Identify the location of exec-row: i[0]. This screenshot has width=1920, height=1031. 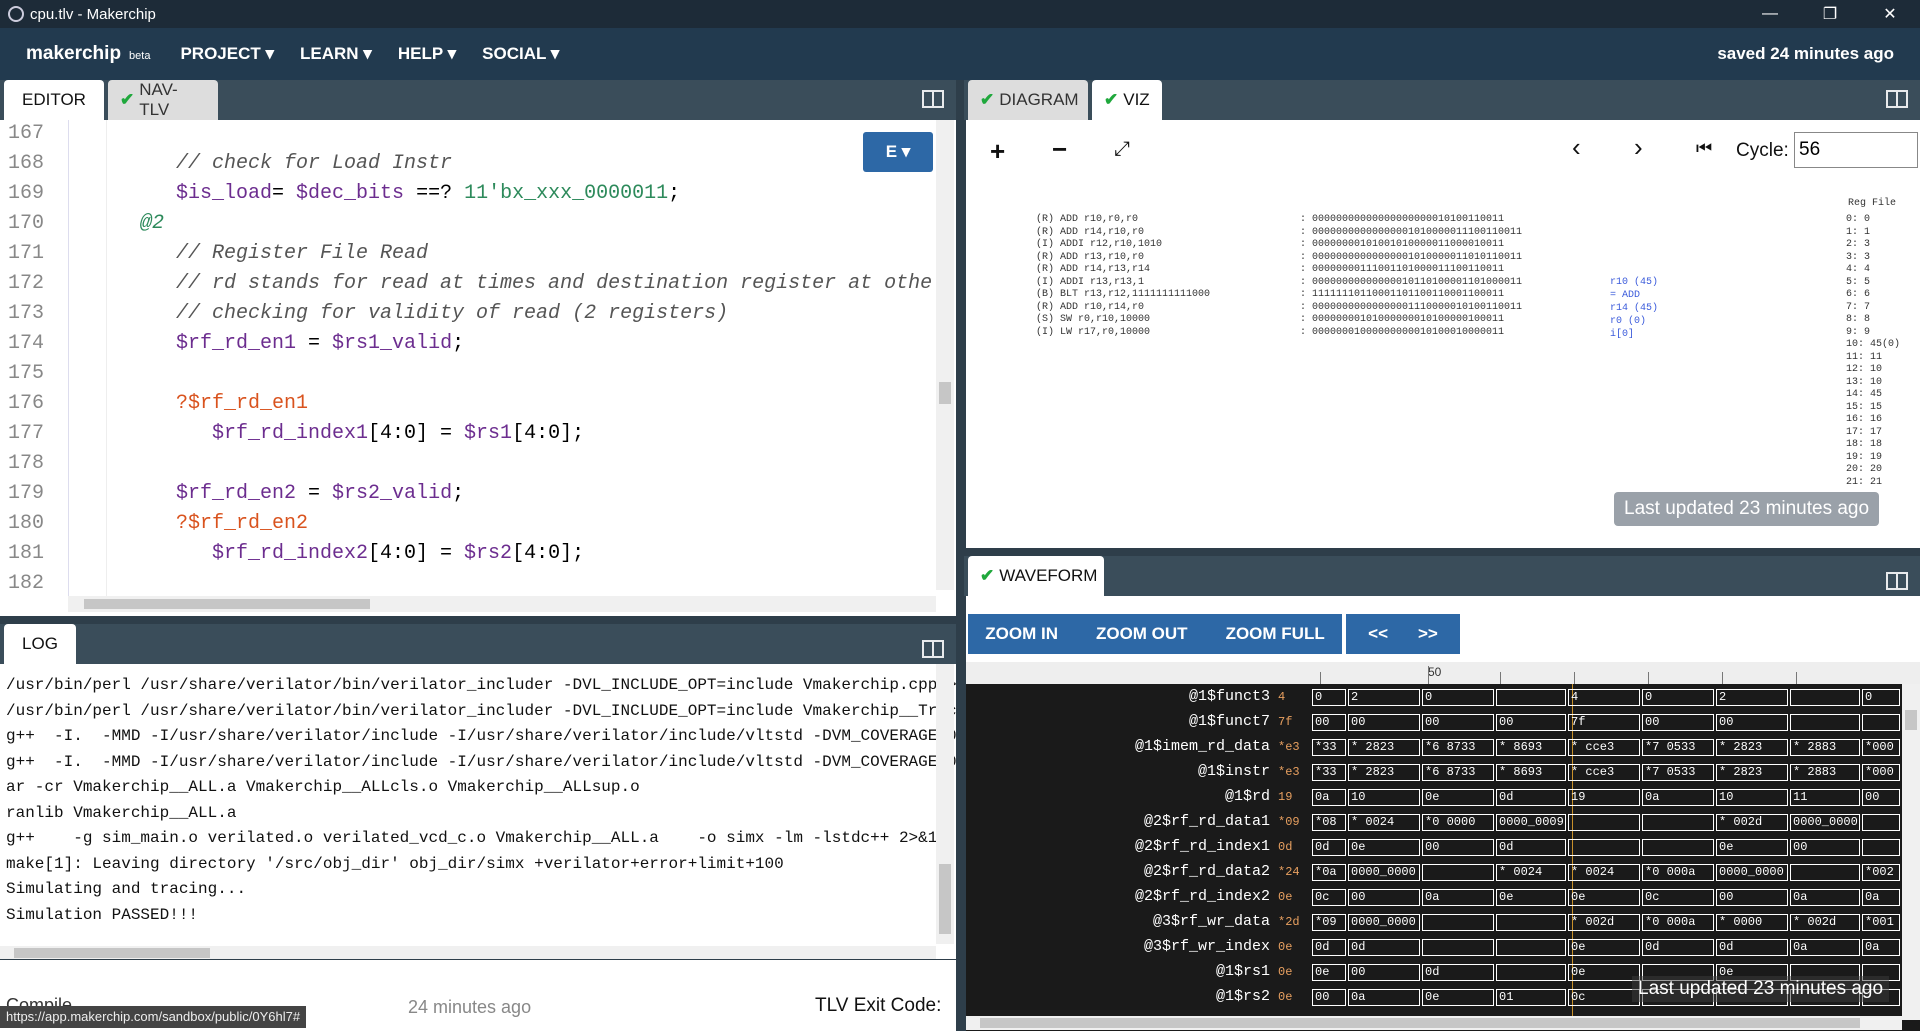
(1622, 334).